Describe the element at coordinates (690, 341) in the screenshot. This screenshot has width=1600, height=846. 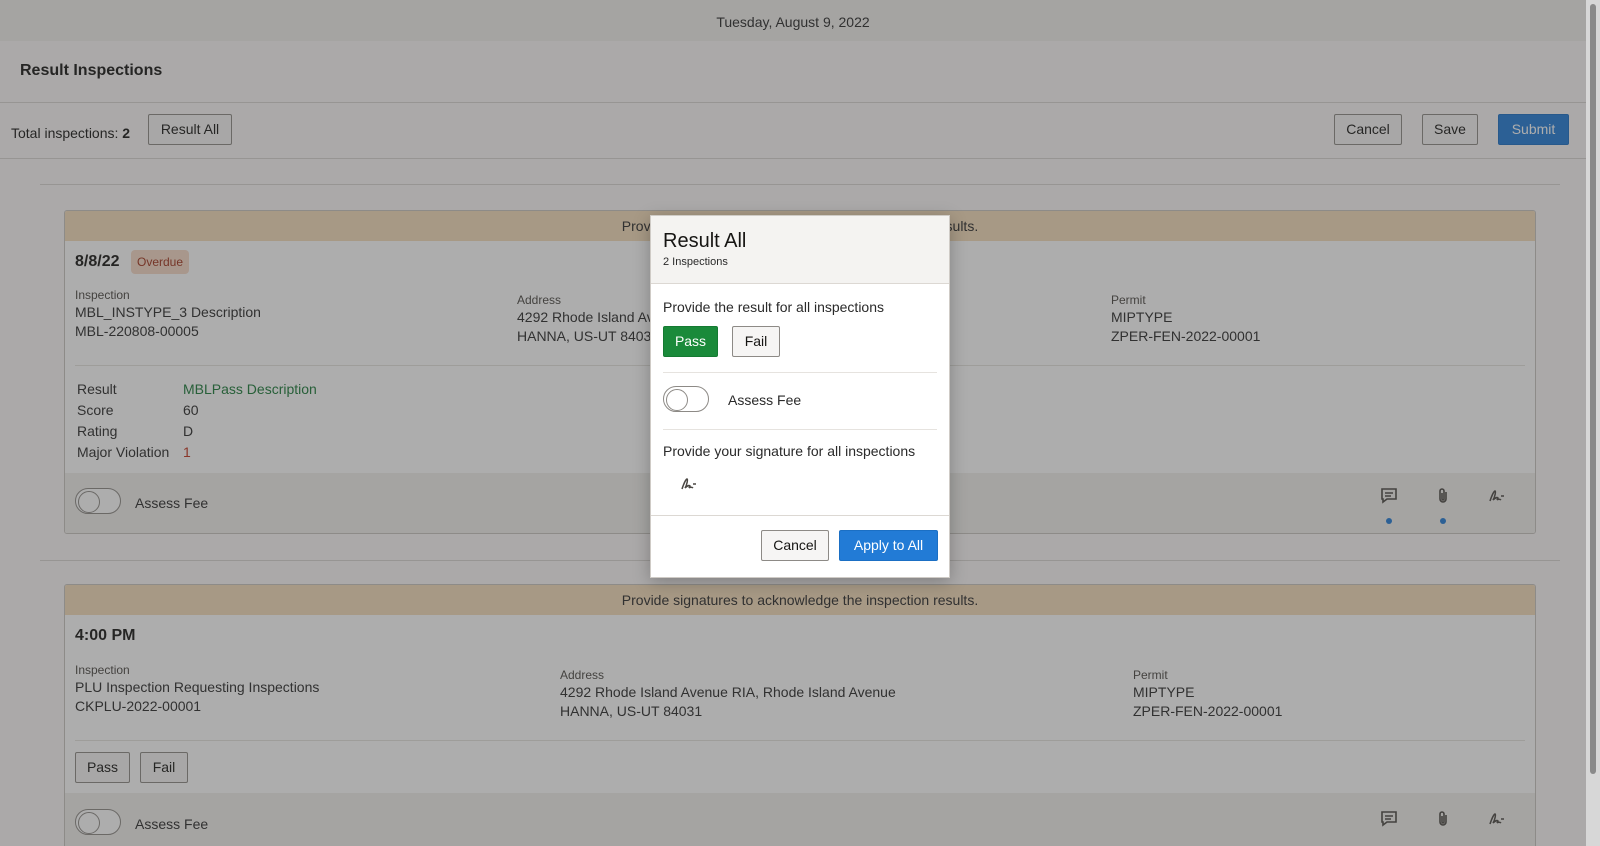
I see `dialog-pass-button: Pass` at that location.